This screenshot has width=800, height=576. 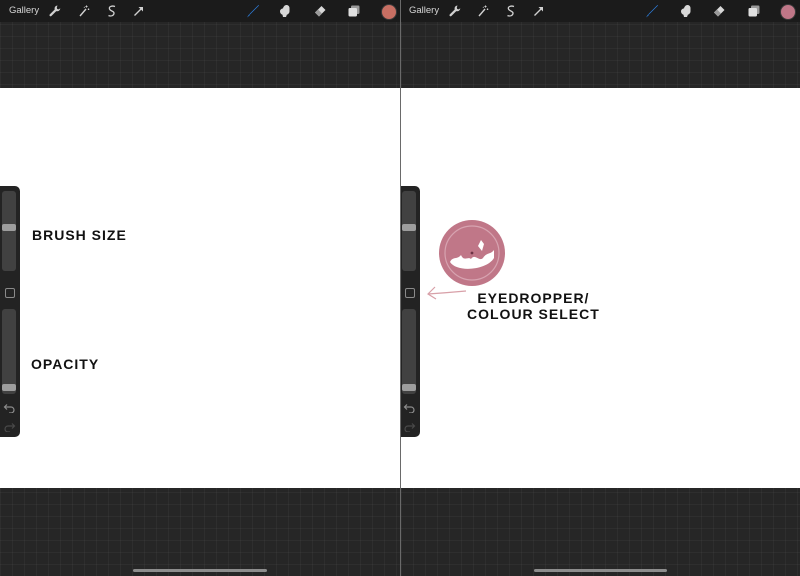 What do you see at coordinates (65, 364) in the screenshot?
I see `opacity-annotation: OPACITY` at bounding box center [65, 364].